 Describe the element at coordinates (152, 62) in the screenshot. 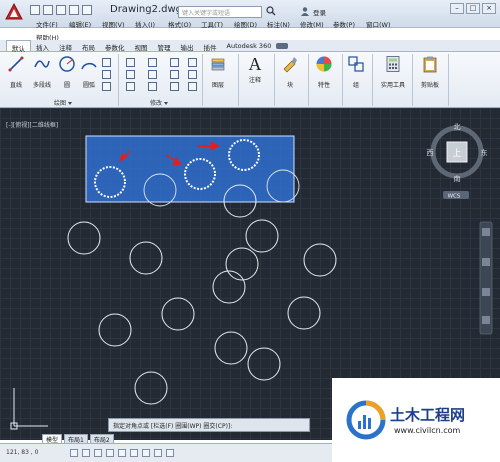

I see `rotate-icon` at that location.